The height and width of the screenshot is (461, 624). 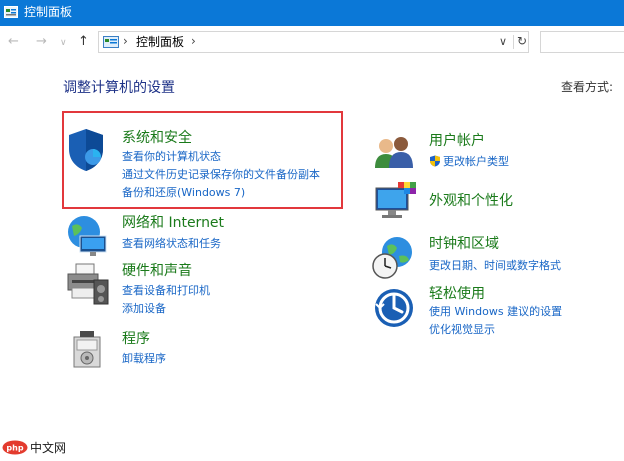 I want to click on link-change-account-type: 更改帐户类型, so click(x=469, y=161).